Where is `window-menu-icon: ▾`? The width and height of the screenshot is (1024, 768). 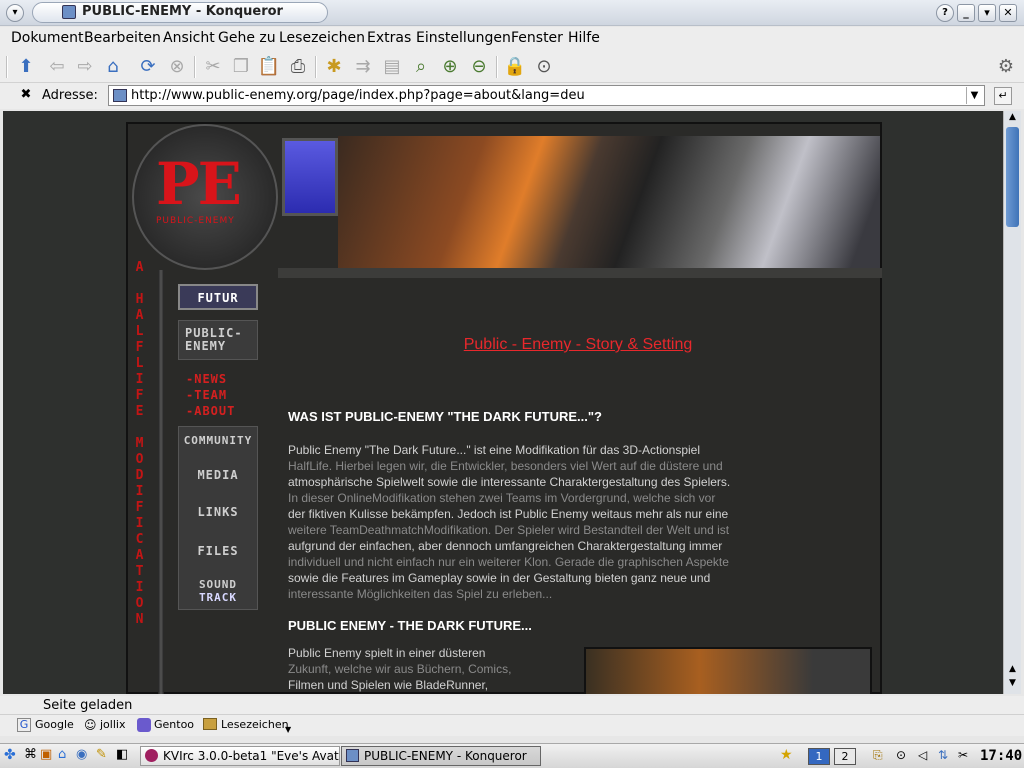 window-menu-icon: ▾ is located at coordinates (15, 13).